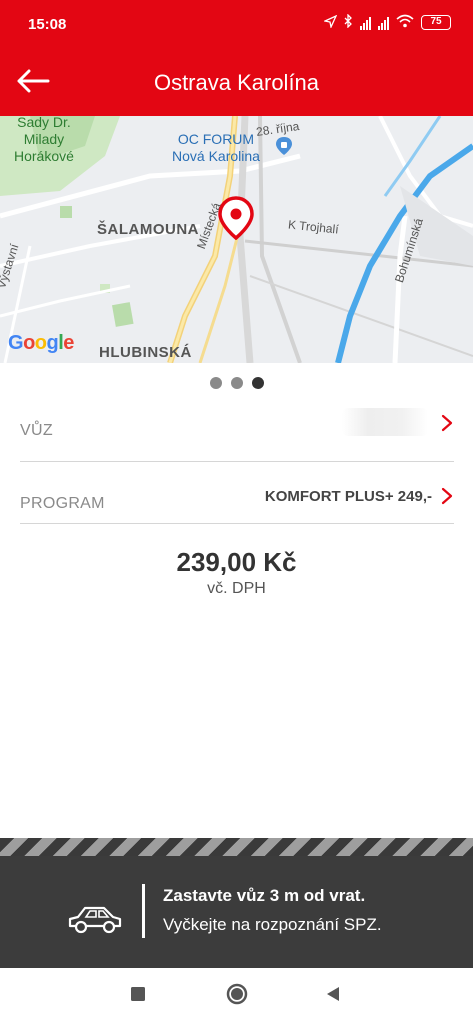  I want to click on carousel-dots, so click(236, 383).